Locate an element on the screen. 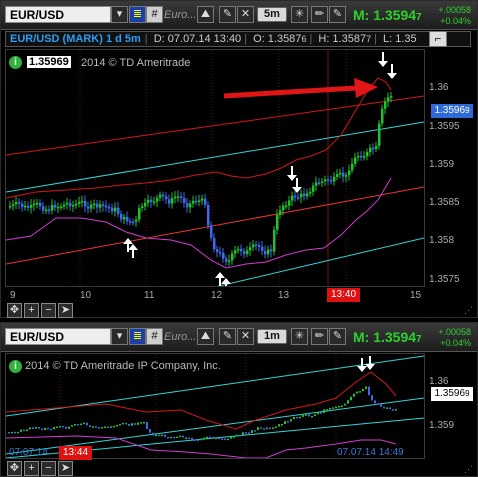 This screenshot has width=478, height=477. study-toggle-icon: ⌐ is located at coordinates (438, 39).